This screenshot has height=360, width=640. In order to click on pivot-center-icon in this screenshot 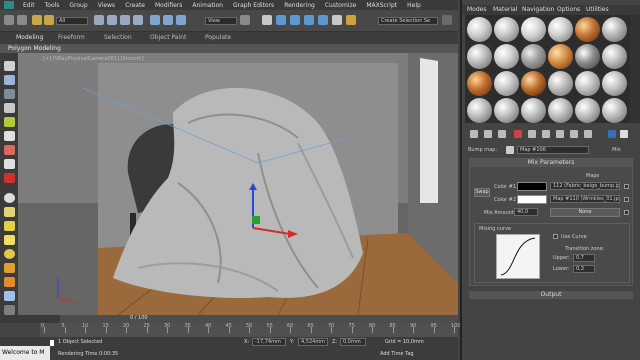, I will do `click(245, 20)`.